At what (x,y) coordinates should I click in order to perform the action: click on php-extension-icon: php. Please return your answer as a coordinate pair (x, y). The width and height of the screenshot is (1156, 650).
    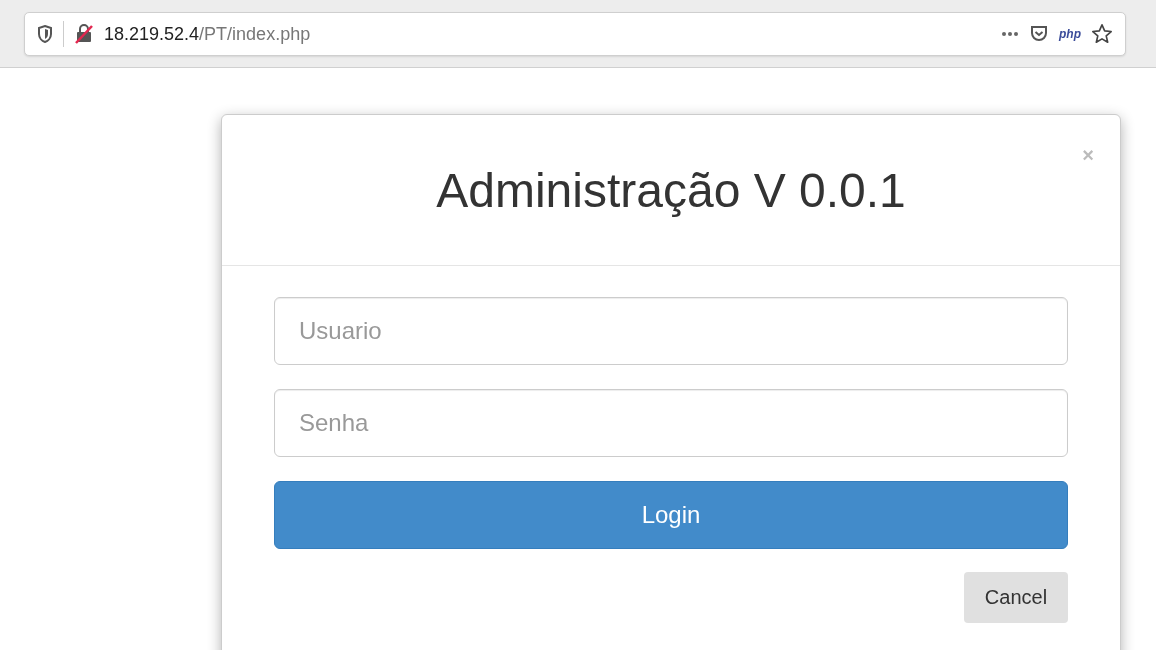
    Looking at the image, I should click on (1070, 34).